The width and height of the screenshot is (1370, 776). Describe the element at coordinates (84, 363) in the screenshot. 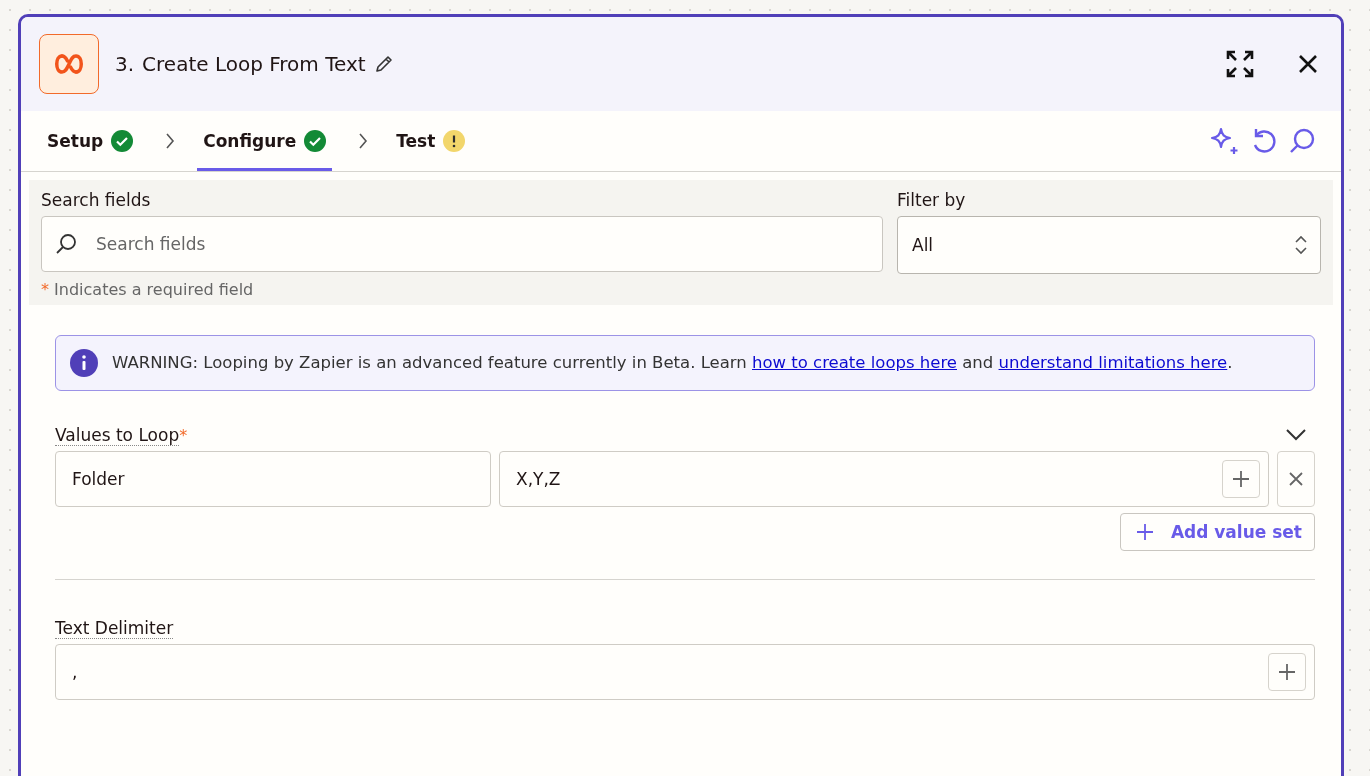

I see `info-icon` at that location.